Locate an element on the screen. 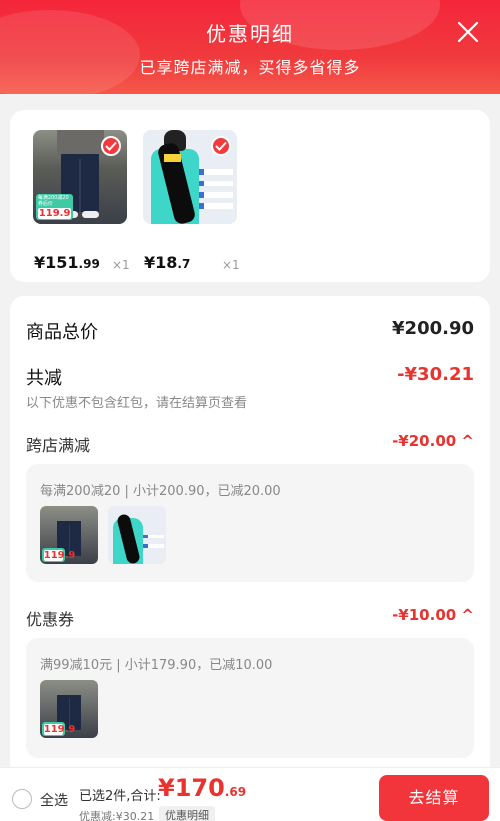 The image size is (500, 821). discount-detail-button: 优惠明细 is located at coordinates (187, 813).